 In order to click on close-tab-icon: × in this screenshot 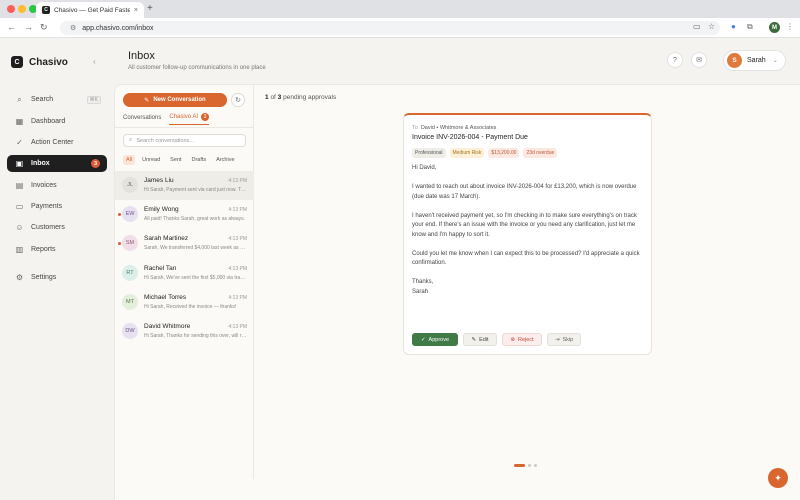, I will do `click(136, 10)`.